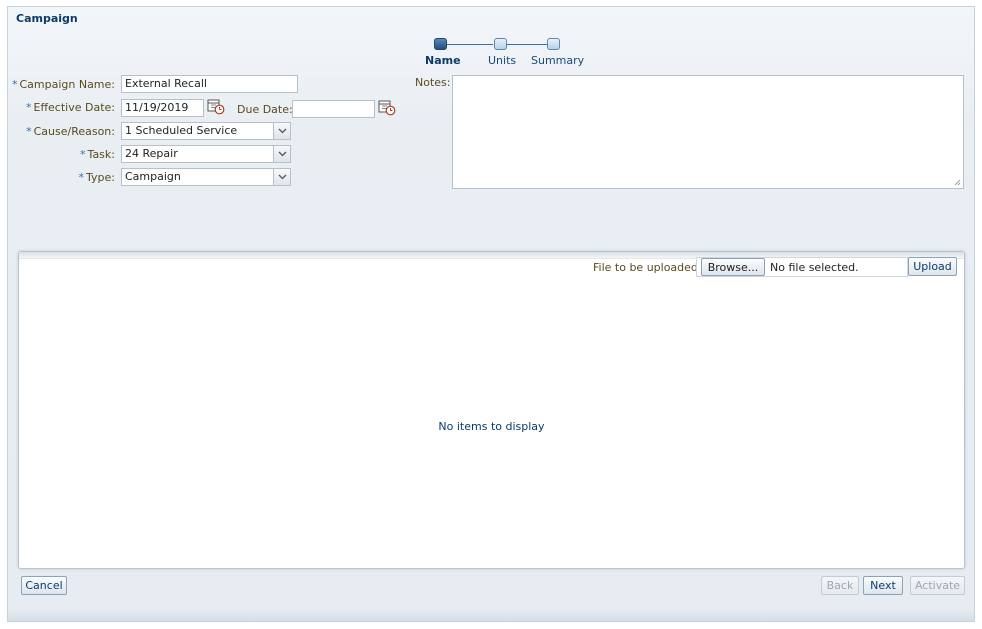  What do you see at coordinates (153, 176) in the screenshot?
I see `type-value: Campaign` at bounding box center [153, 176].